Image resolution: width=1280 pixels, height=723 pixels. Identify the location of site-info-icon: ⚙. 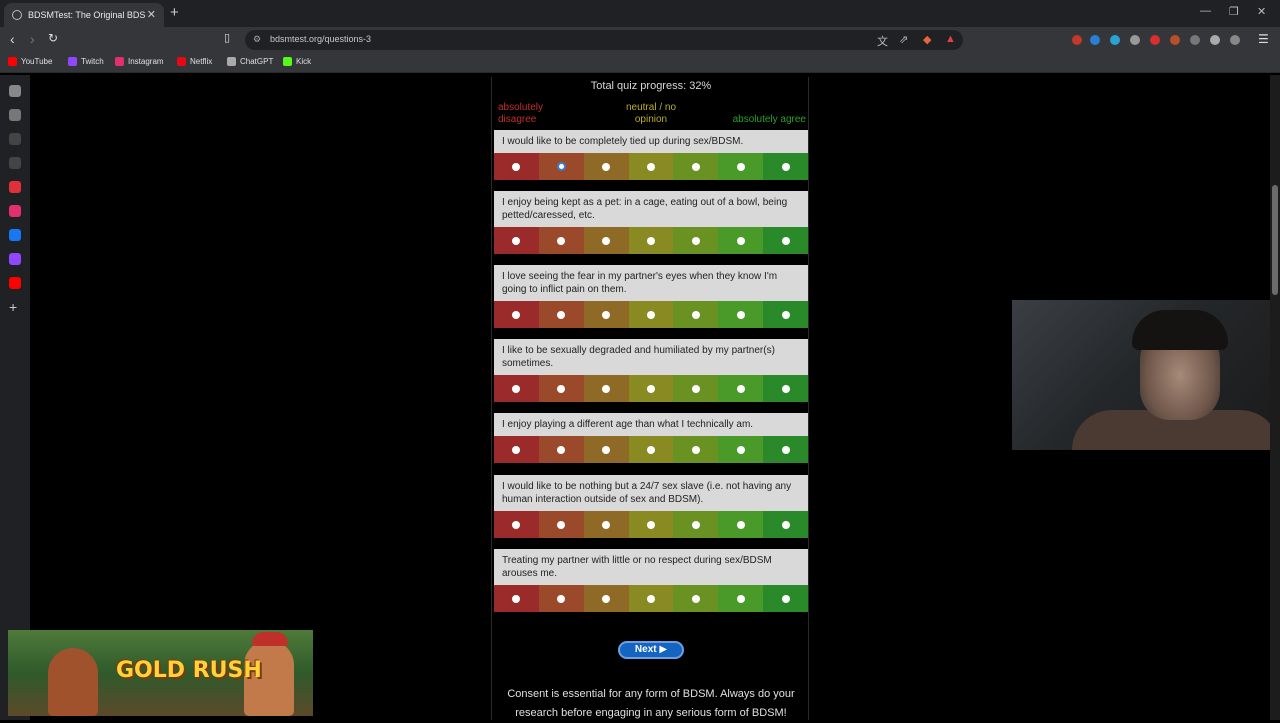
(257, 39).